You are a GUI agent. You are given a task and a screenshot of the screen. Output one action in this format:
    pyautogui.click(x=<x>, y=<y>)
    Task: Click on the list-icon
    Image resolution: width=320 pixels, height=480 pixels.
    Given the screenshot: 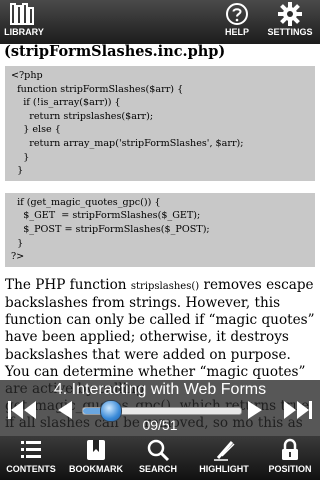 What is the action you would take?
    pyautogui.click(x=31, y=449)
    